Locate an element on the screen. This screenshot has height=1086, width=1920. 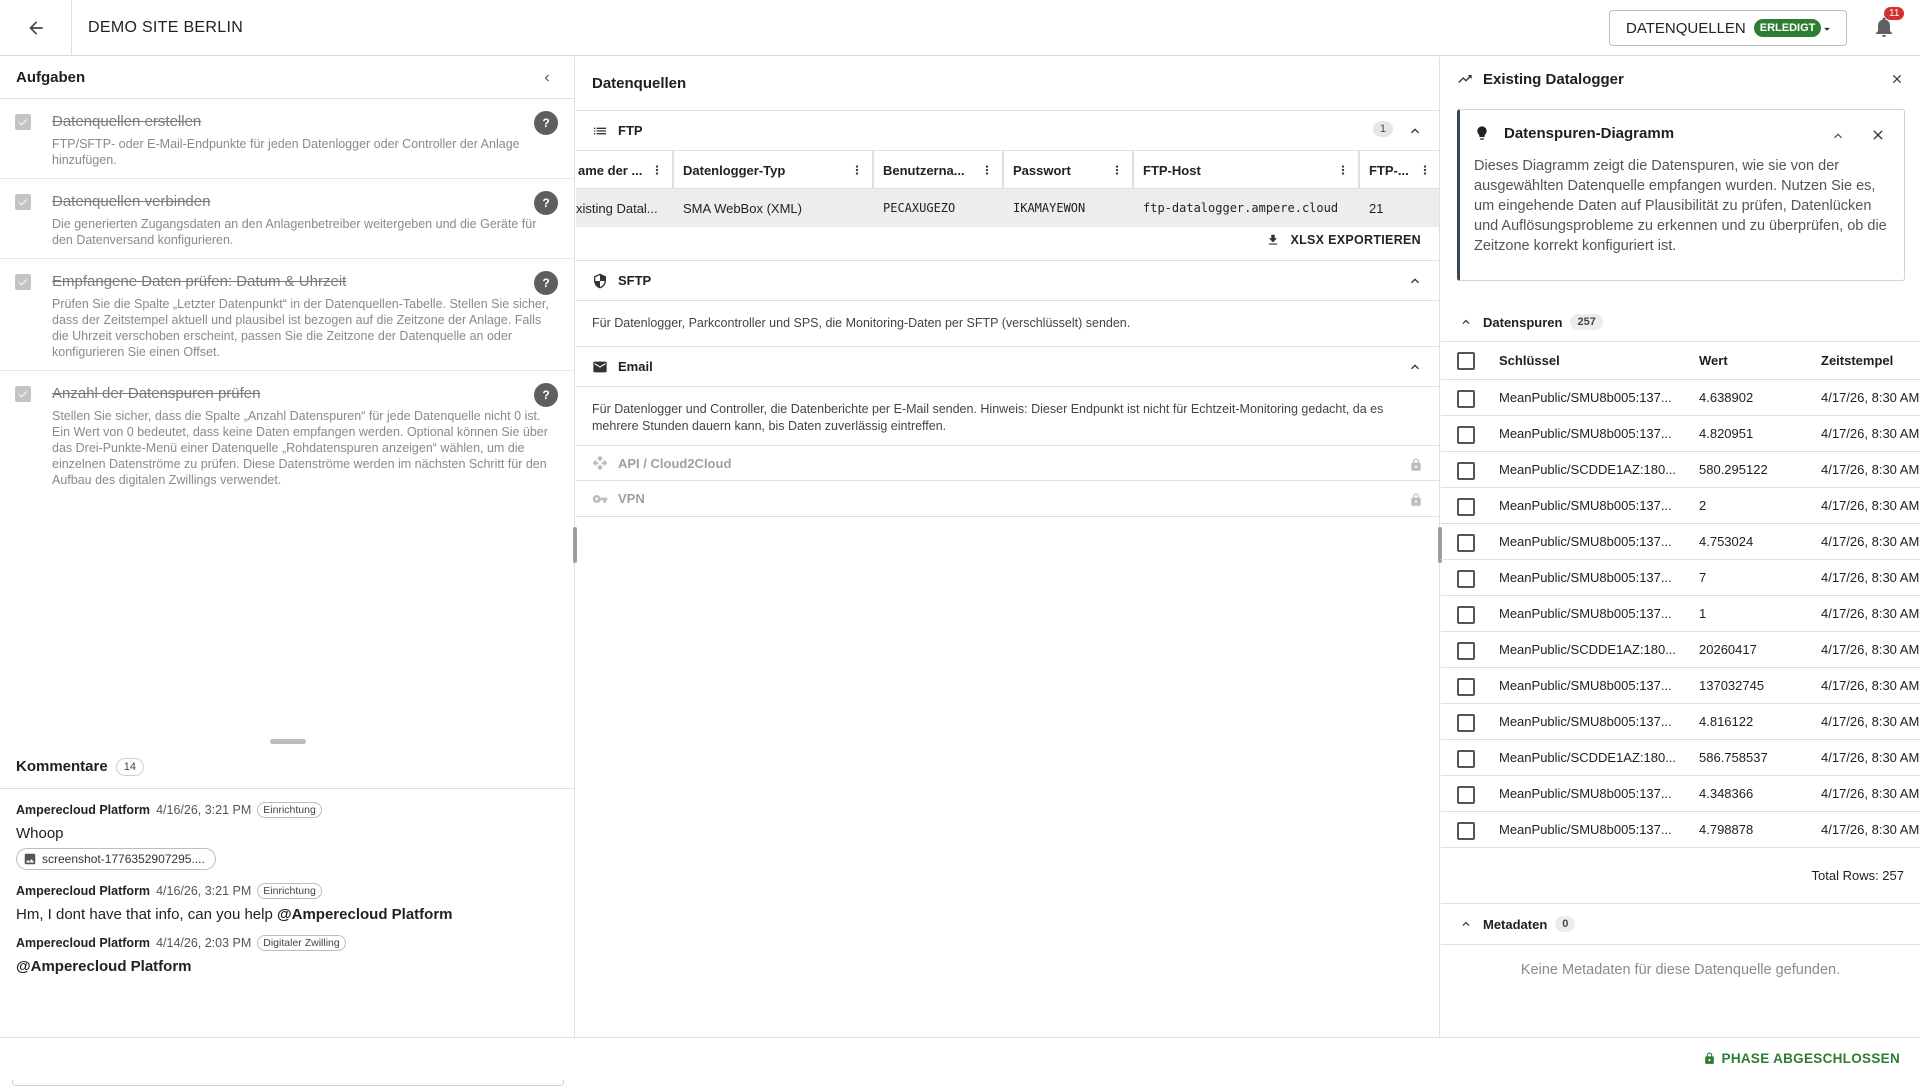
lightbulb-icon is located at coordinates (1482, 133).